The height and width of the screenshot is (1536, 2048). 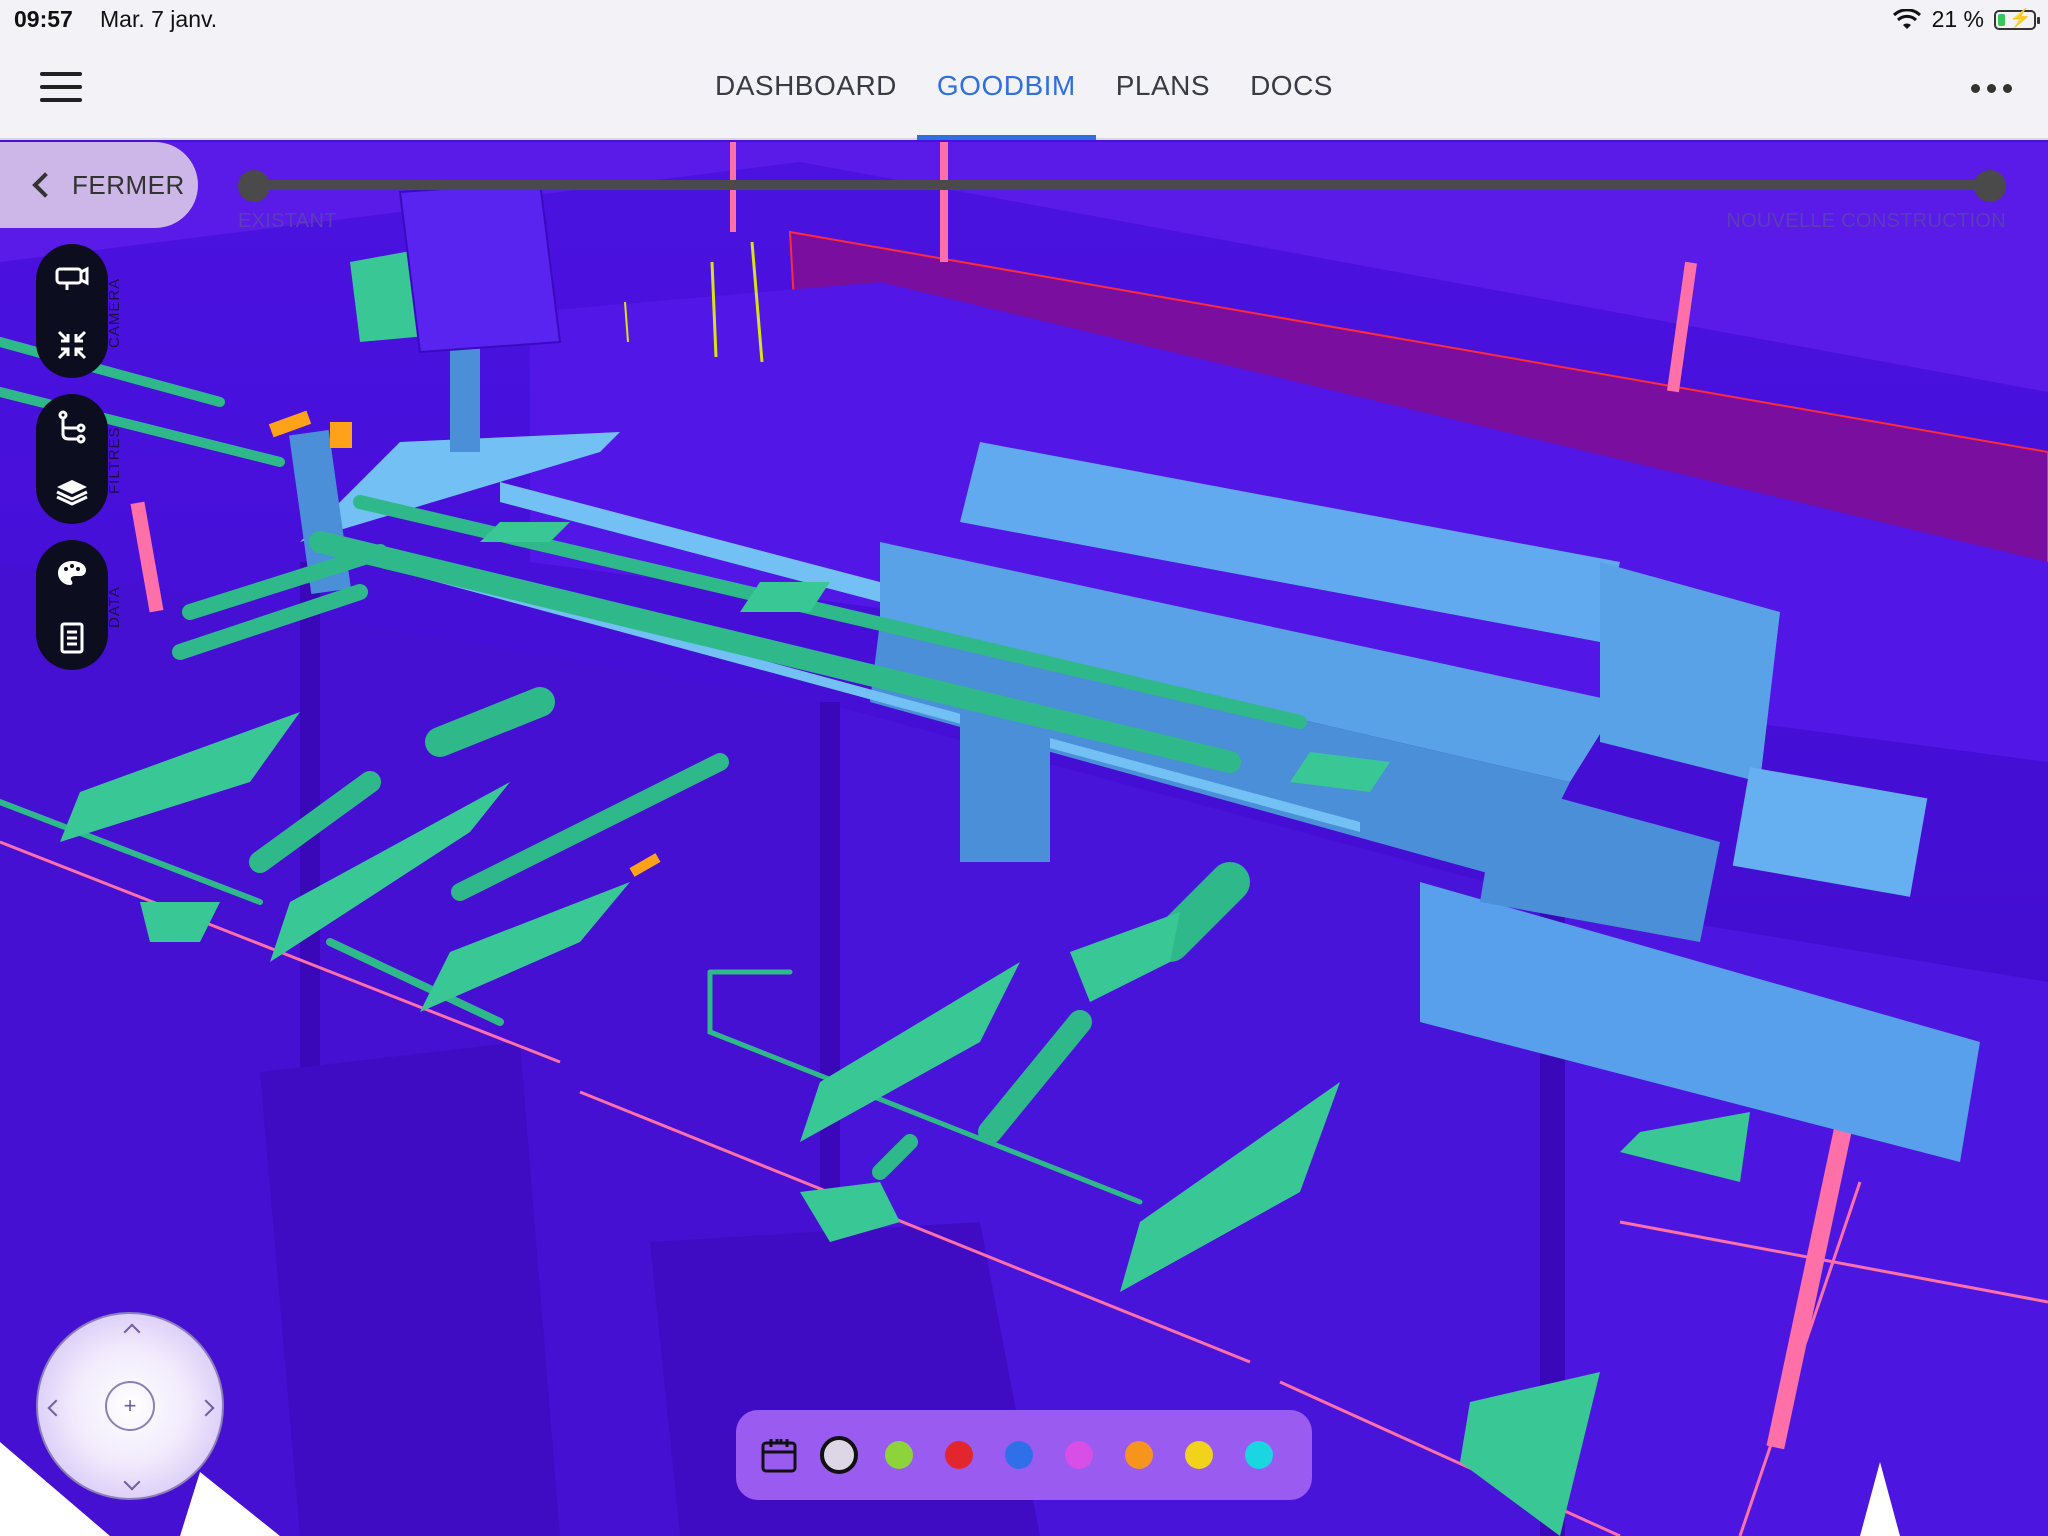 I want to click on joystick-up-arrow-icon, so click(x=132, y=1332).